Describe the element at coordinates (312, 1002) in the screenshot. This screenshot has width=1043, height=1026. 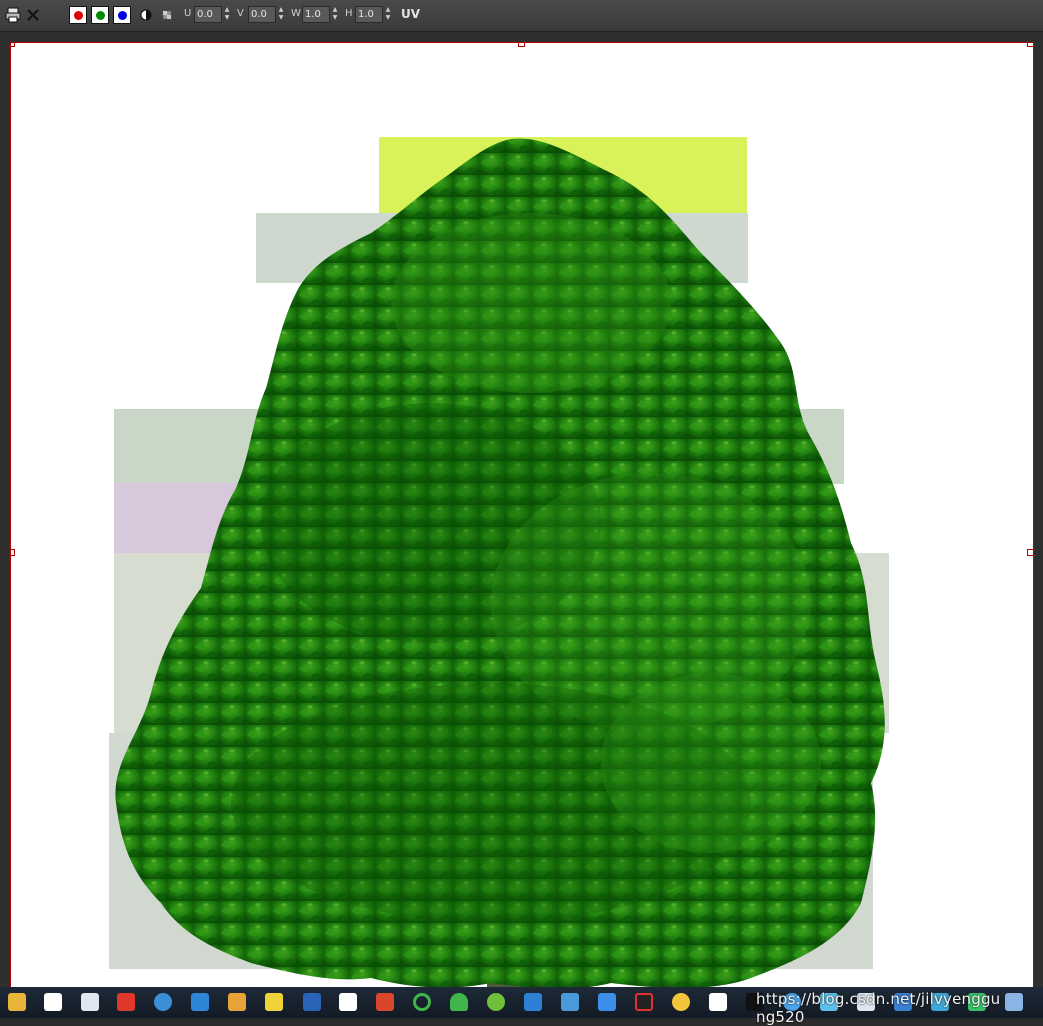
I see `revit-icon` at that location.